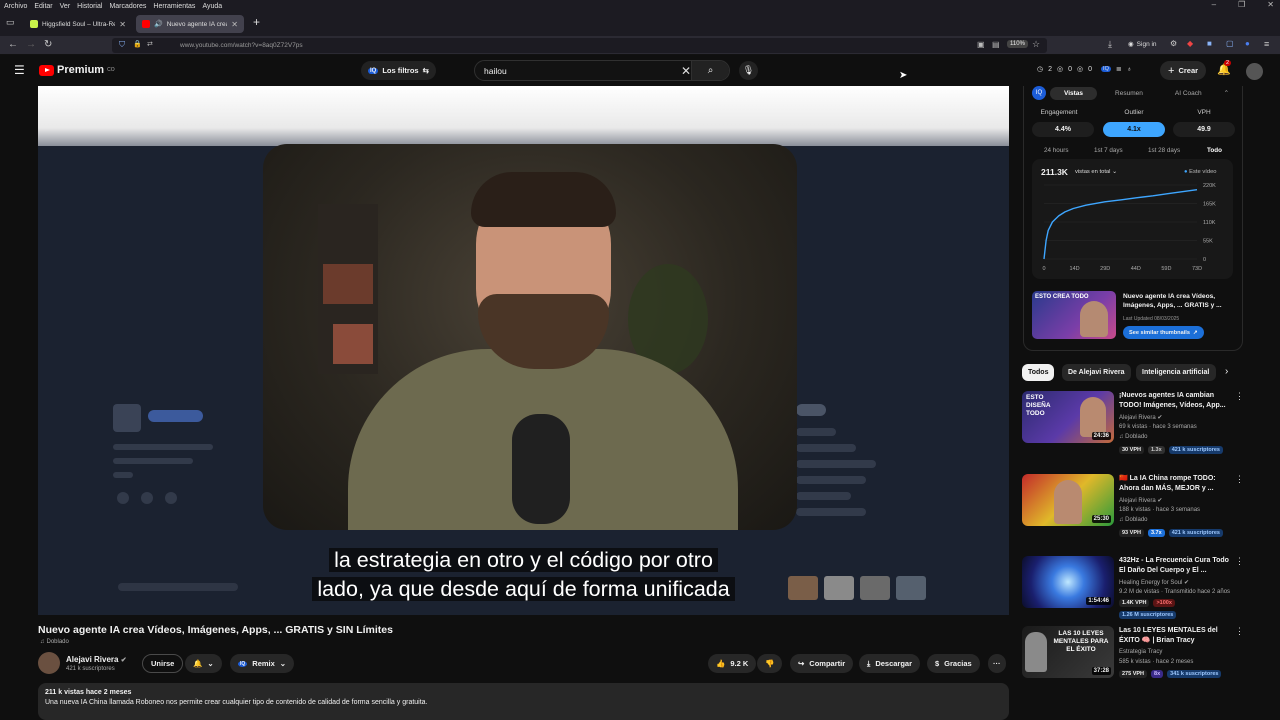  I want to click on menu-archivo: Archivo, so click(15, 6).